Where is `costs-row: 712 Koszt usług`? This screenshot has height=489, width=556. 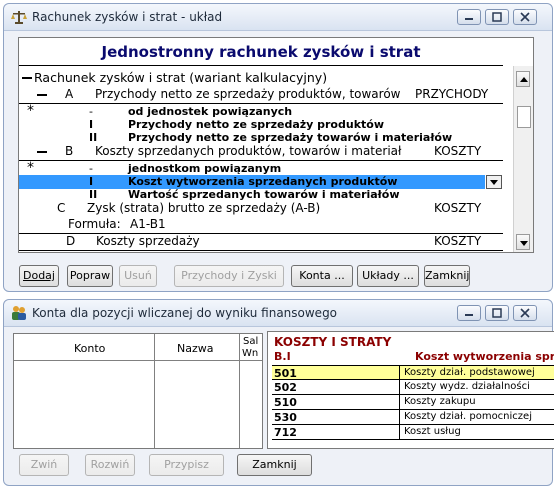 costs-row: 712 Koszt usług is located at coordinates (413, 432).